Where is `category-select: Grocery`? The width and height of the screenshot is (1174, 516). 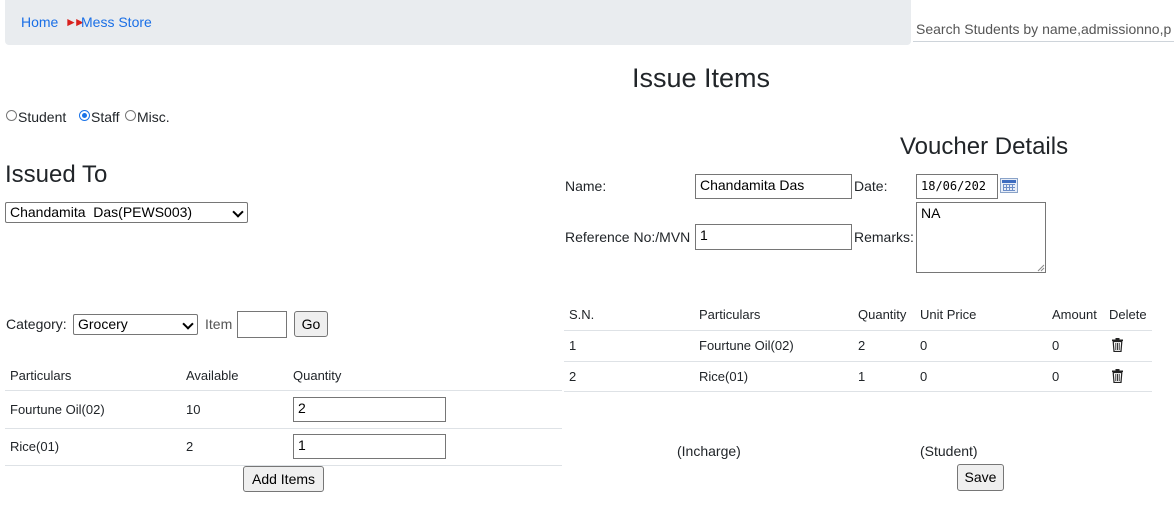 category-select: Grocery is located at coordinates (135, 324).